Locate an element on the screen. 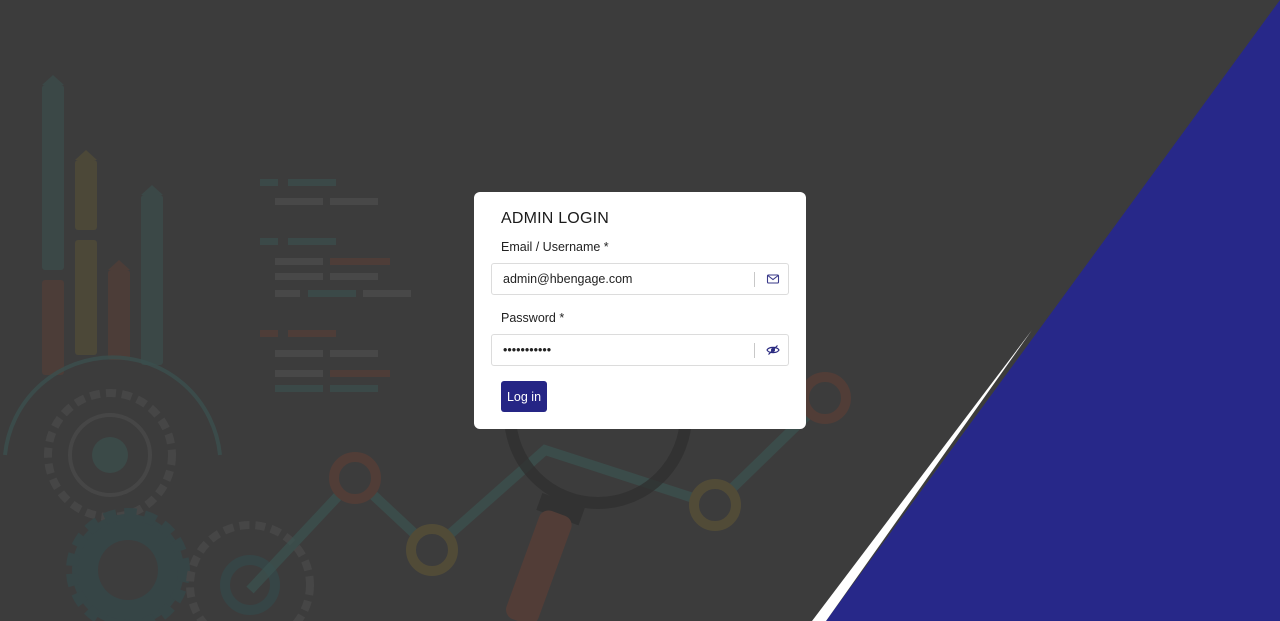  email-field is located at coordinates (640, 279).